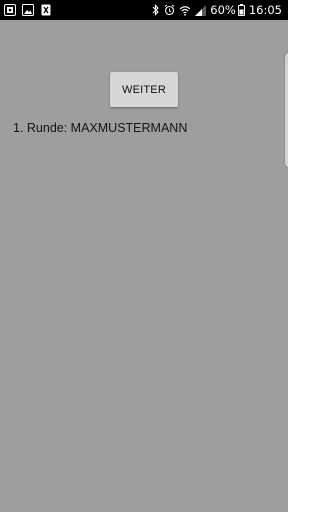 Image resolution: width=320 pixels, height=512 pixels. What do you see at coordinates (223, 10) in the screenshot?
I see `battery-percentage: 60%` at bounding box center [223, 10].